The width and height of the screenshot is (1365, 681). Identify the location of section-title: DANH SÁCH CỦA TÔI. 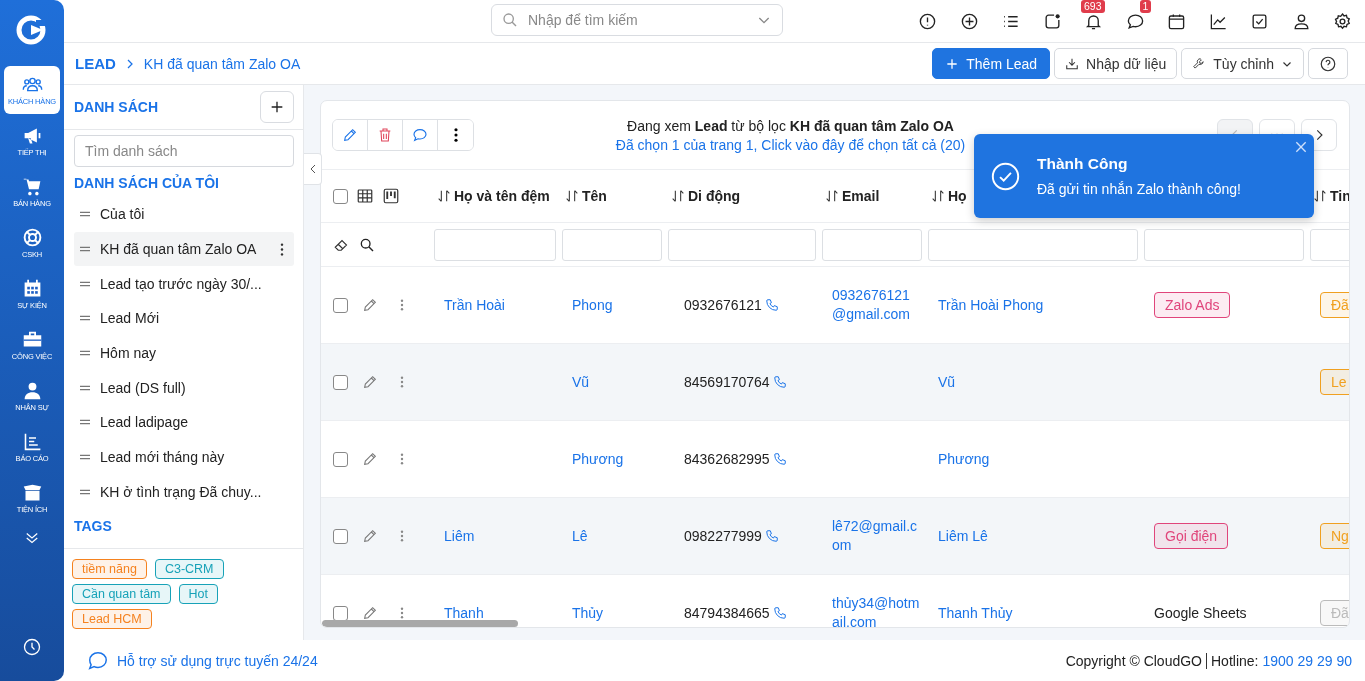
(147, 183).